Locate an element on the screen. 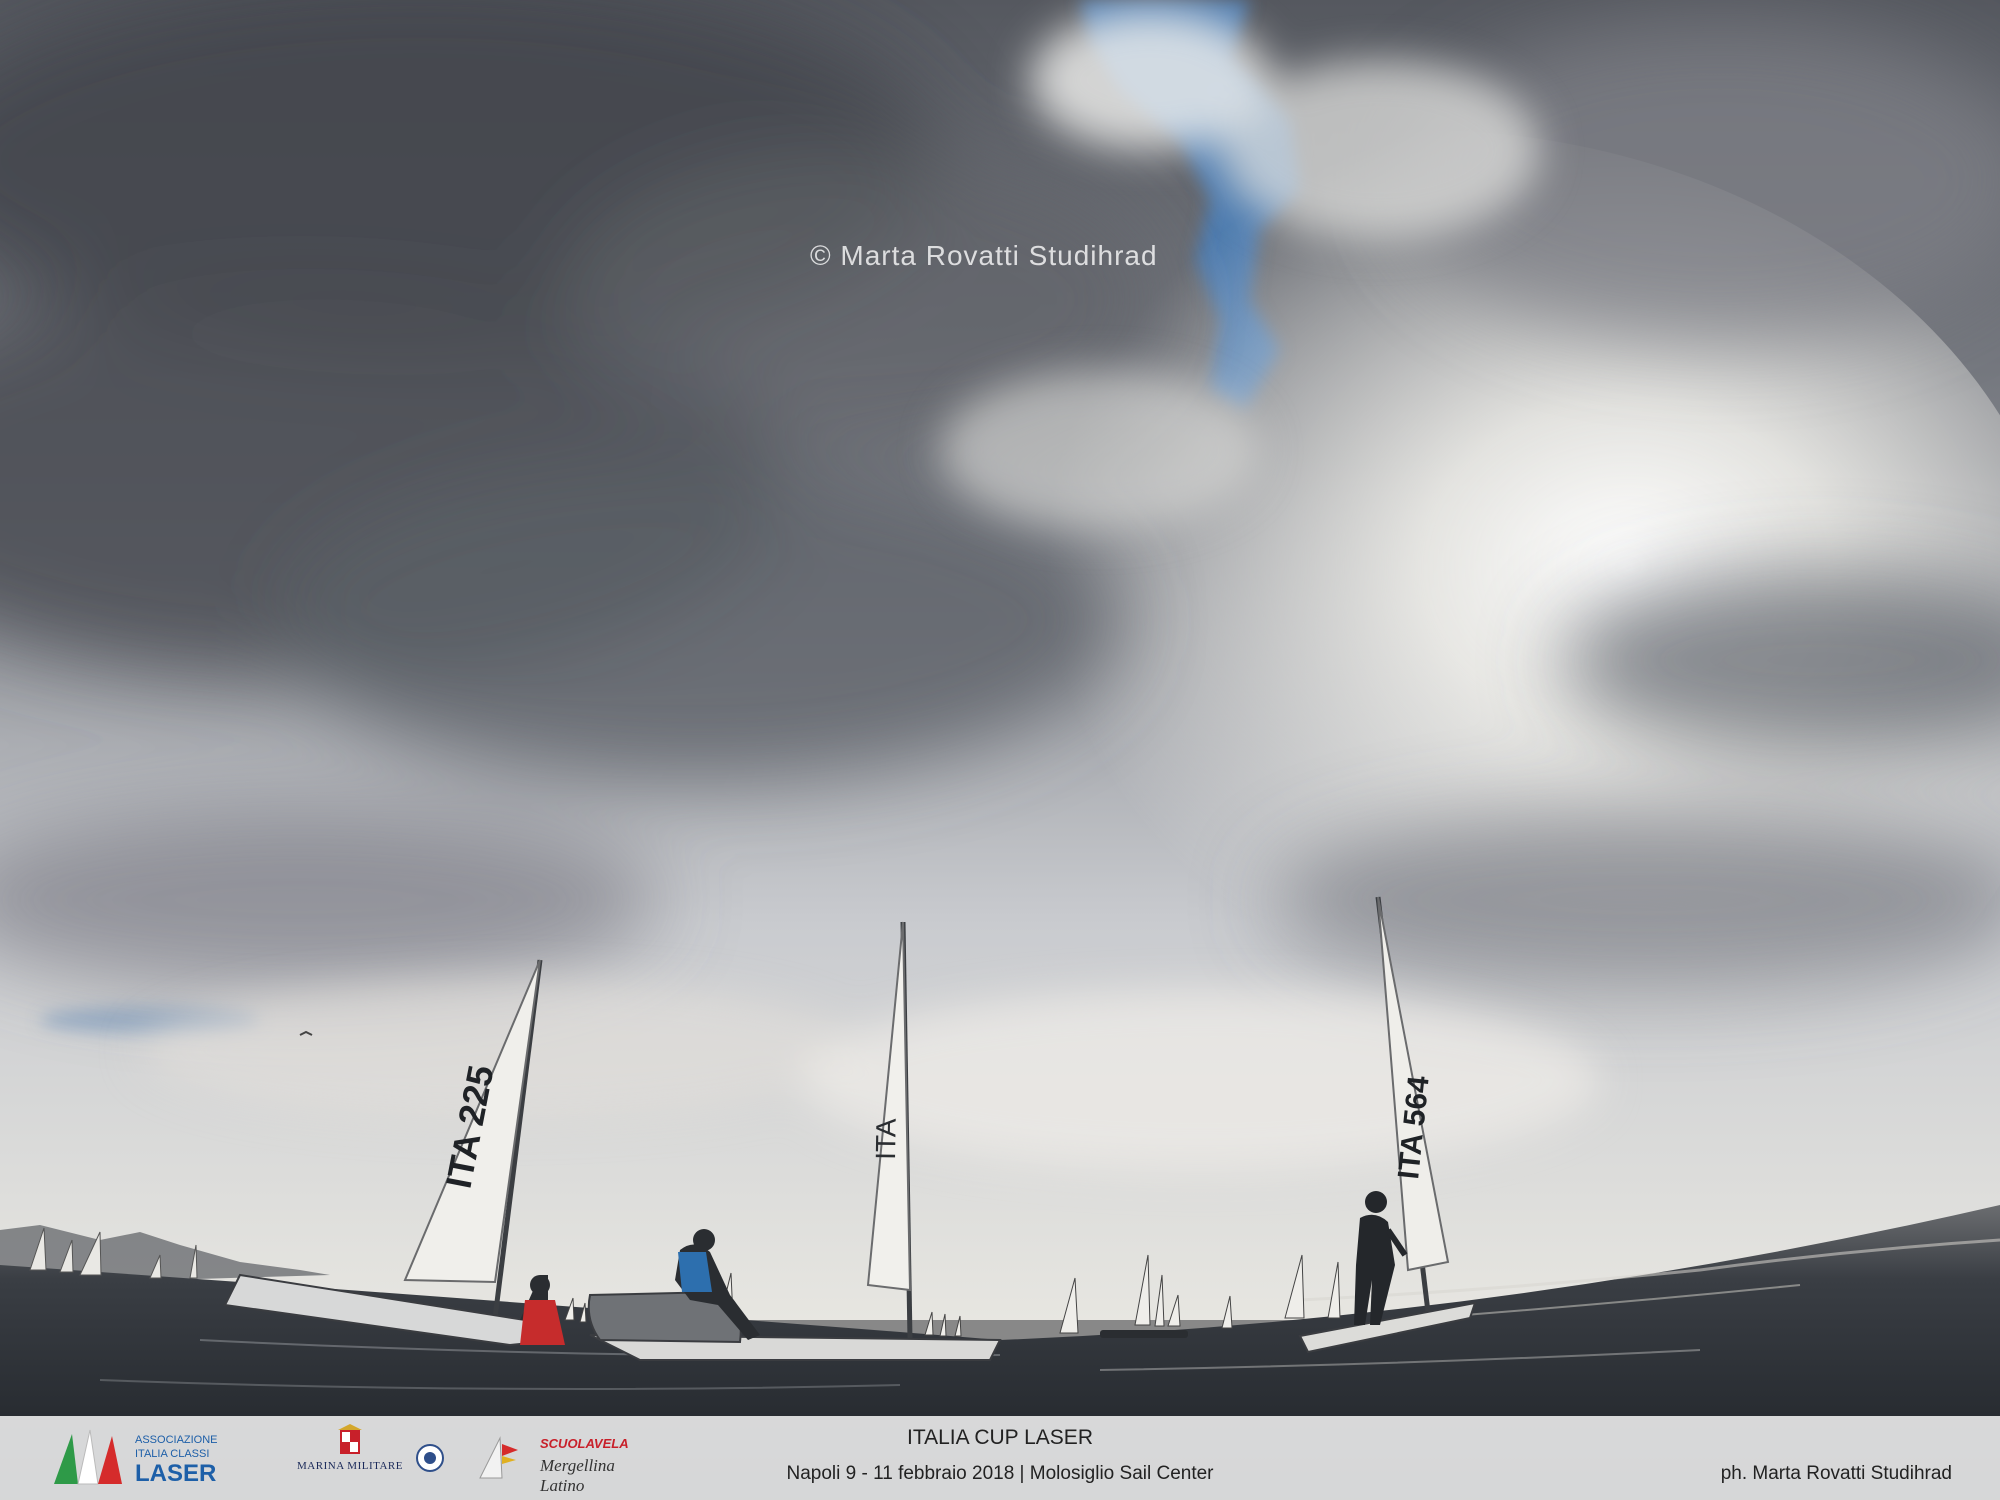  center-sail-mark: ITA is located at coordinates (886, 1139).